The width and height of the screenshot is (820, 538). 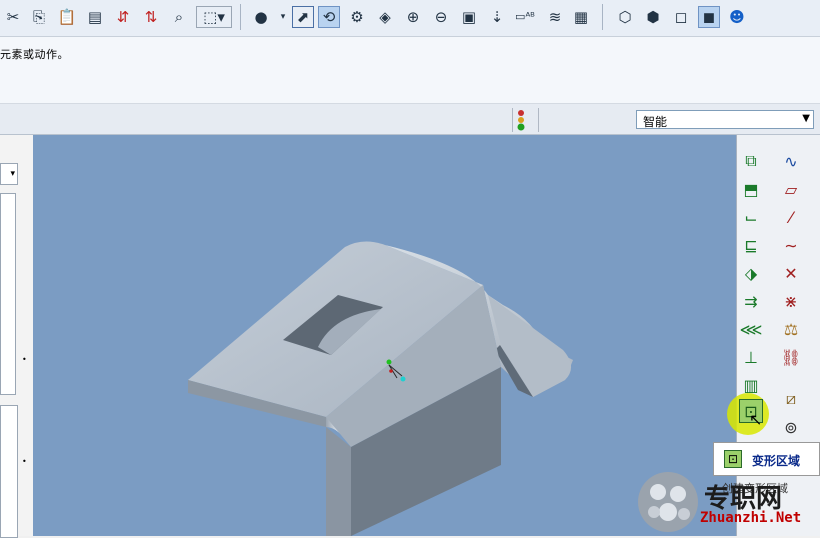 What do you see at coordinates (791, 273) in the screenshot?
I see `coordinate-system-icon: ✕` at bounding box center [791, 273].